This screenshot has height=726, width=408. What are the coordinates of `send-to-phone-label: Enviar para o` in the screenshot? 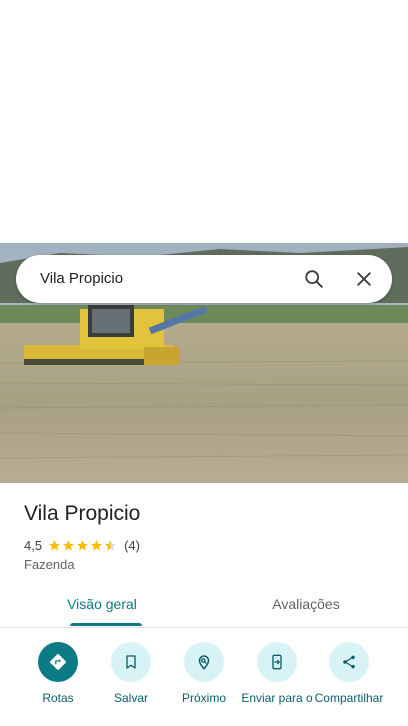 It's located at (277, 698).